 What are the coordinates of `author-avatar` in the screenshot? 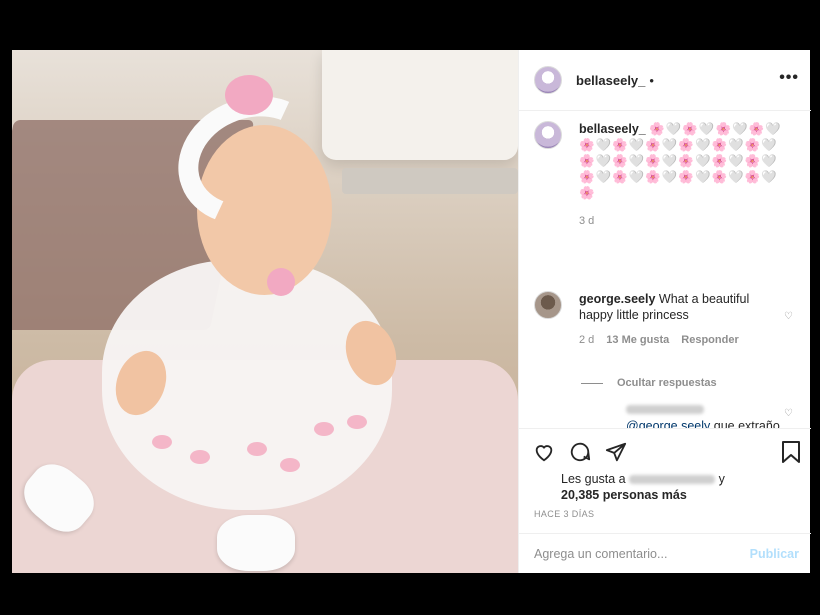 It's located at (548, 80).